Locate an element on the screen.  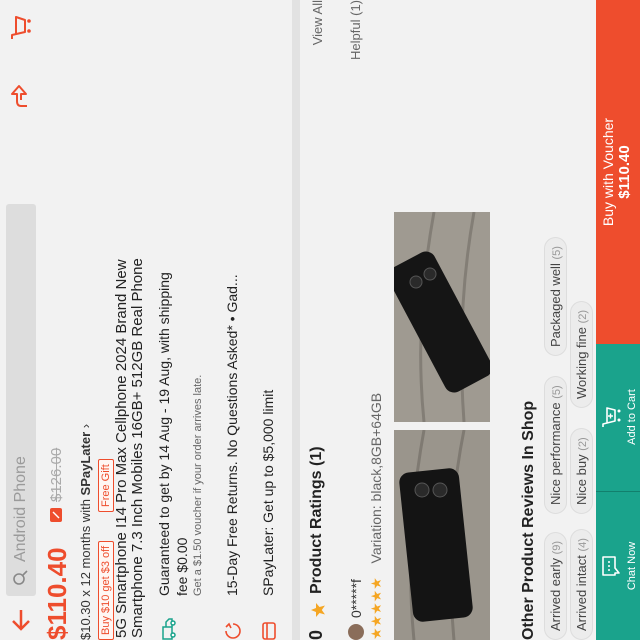
chip-label: Working fine is located at coordinates (581, 362).